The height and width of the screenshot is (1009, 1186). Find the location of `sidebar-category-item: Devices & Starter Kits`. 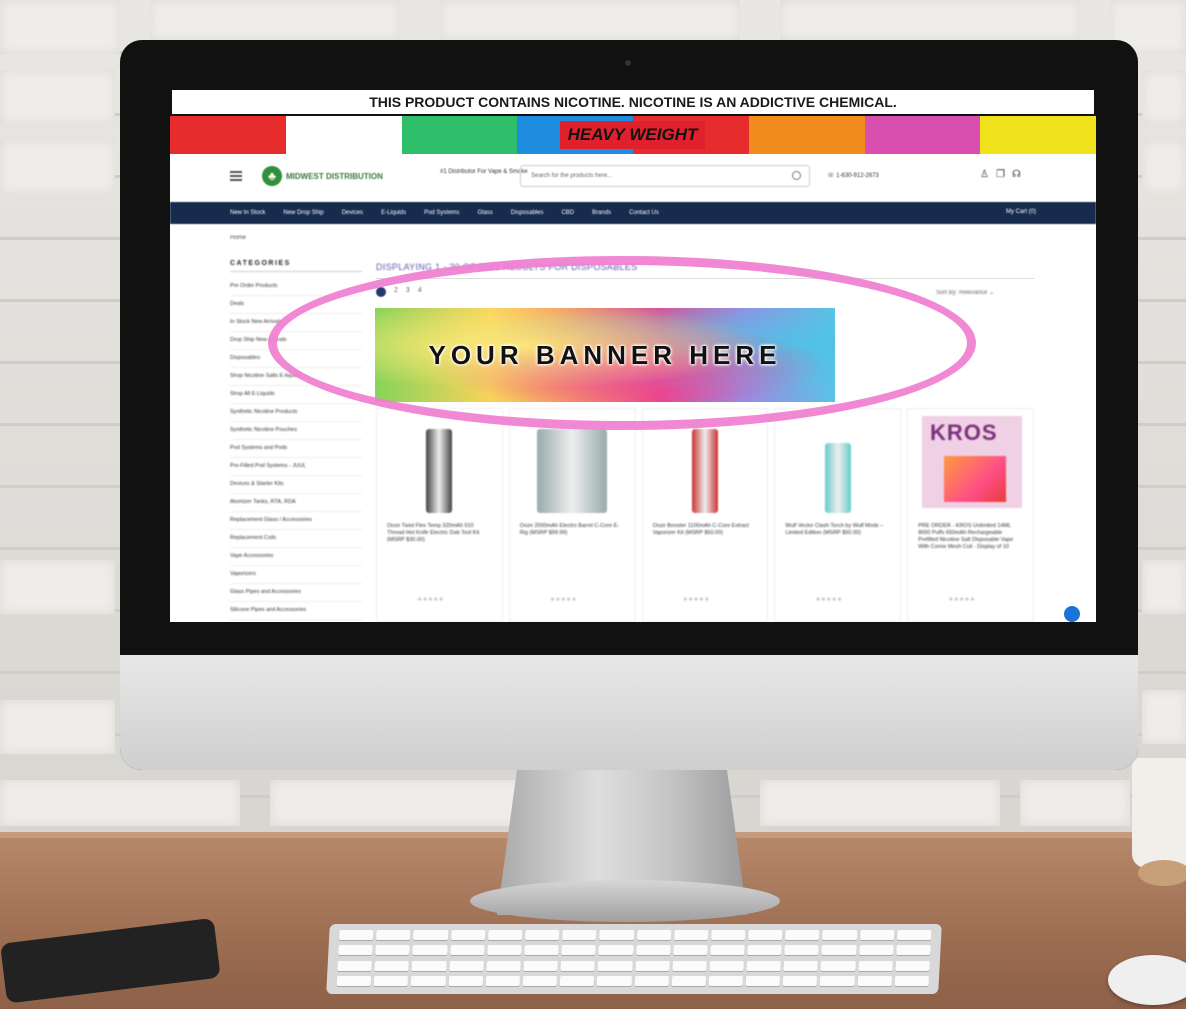

sidebar-category-item: Devices & Starter Kits is located at coordinates (296, 485).